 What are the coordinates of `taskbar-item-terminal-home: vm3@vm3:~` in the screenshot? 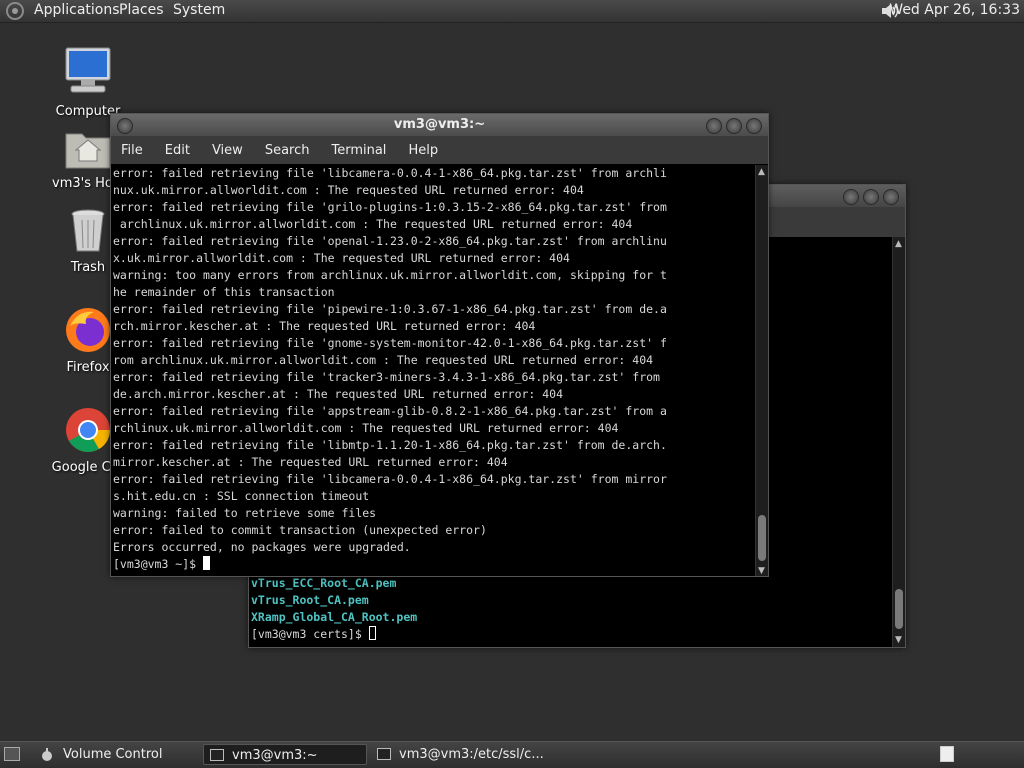 It's located at (285, 754).